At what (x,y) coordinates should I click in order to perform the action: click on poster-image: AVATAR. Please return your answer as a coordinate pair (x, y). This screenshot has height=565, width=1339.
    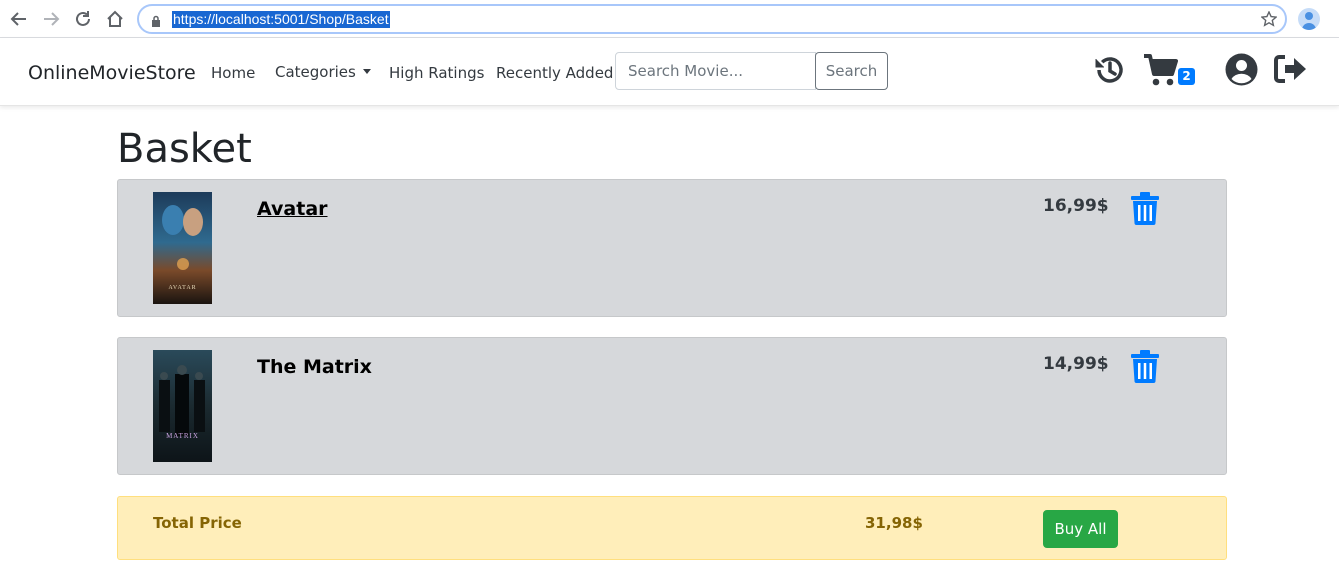
    Looking at the image, I should click on (182, 248).